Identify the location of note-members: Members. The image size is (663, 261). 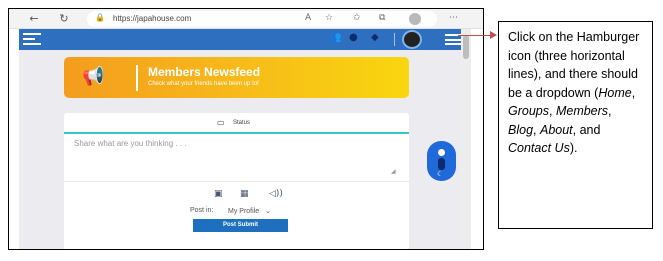
(582, 111).